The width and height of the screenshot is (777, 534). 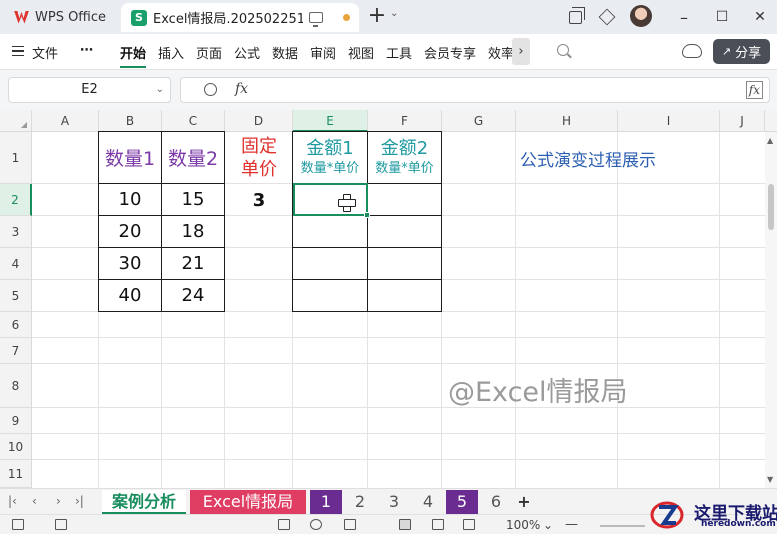 What do you see at coordinates (89, 90) in the screenshot?
I see `name-box: E2 ⌄` at bounding box center [89, 90].